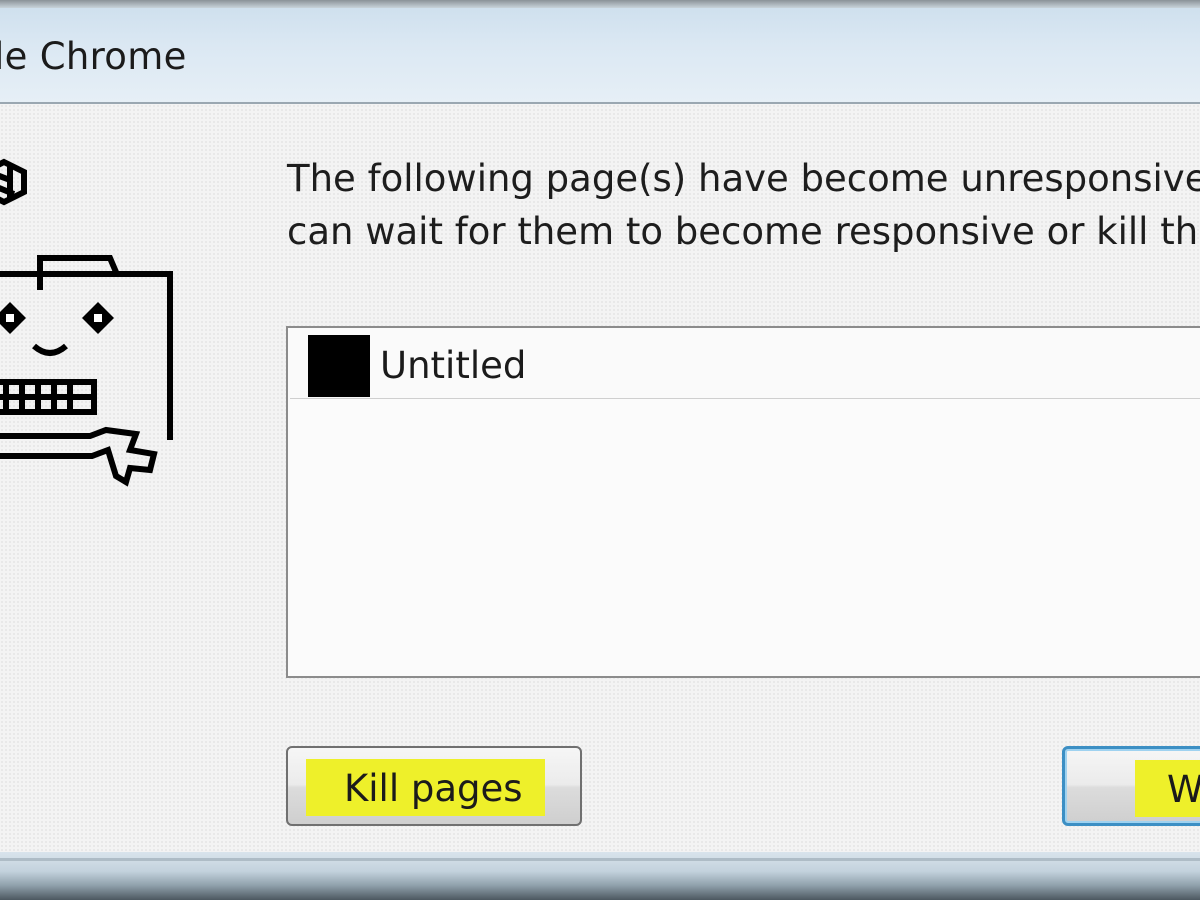 The image size is (1200, 900). Describe the element at coordinates (600, 859) in the screenshot. I see `frame-divider` at that location.